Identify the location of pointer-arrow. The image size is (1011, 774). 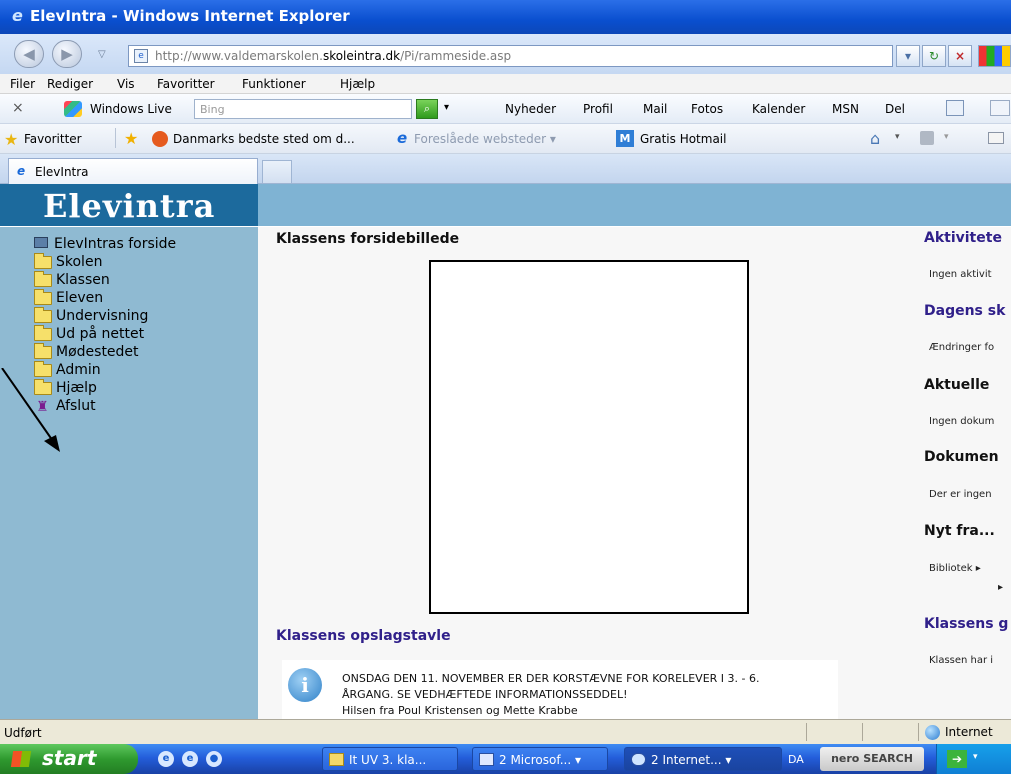
(30, 410).